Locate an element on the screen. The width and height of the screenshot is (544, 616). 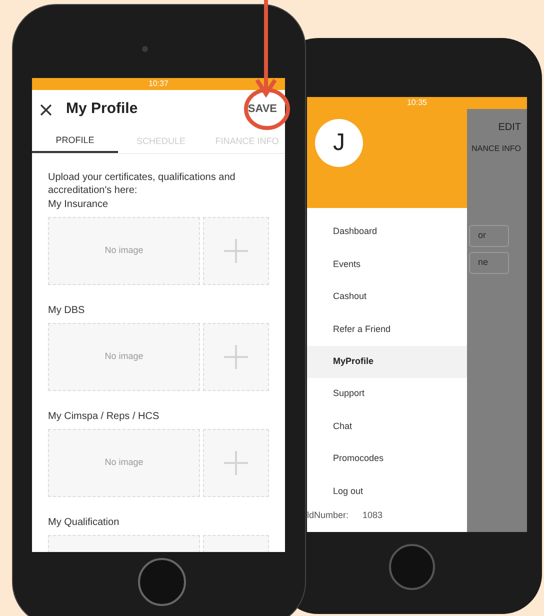
input-field: or is located at coordinates (489, 236).